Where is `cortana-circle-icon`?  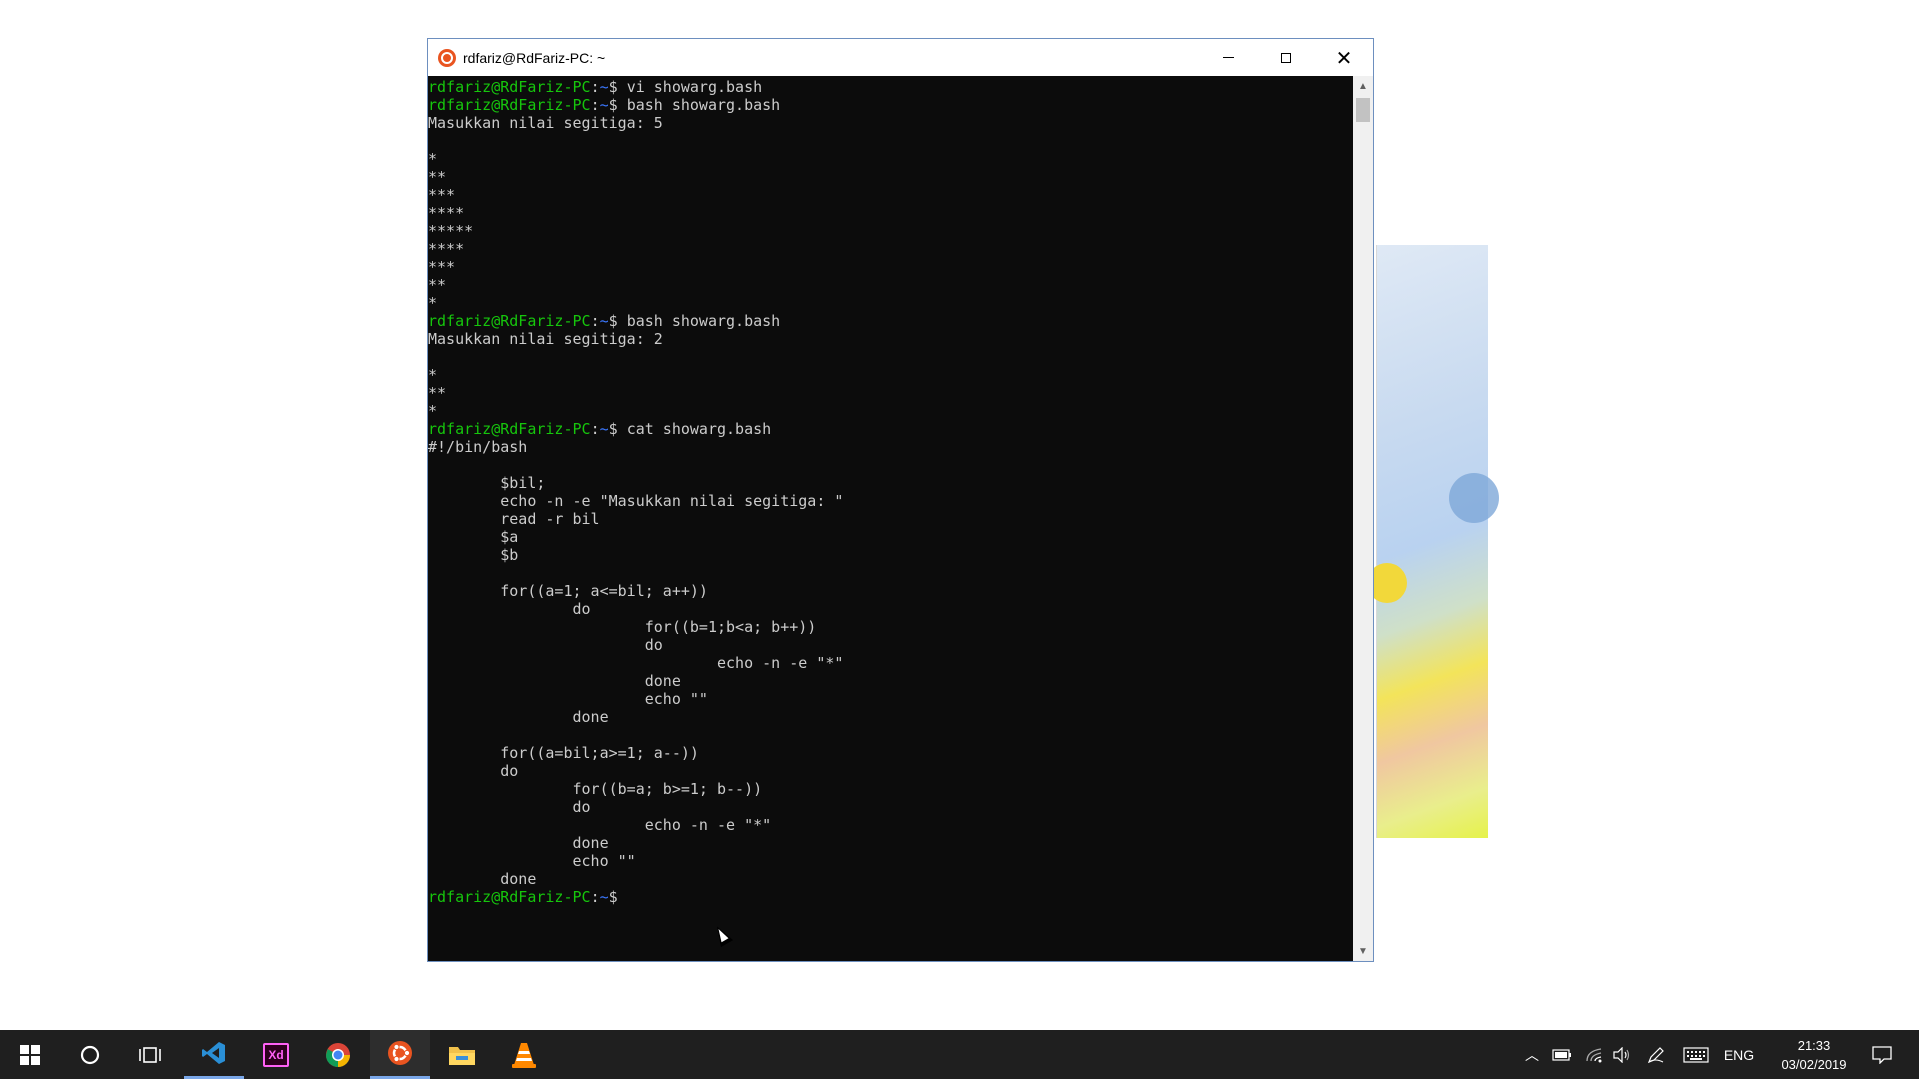 cortana-circle-icon is located at coordinates (90, 1054).